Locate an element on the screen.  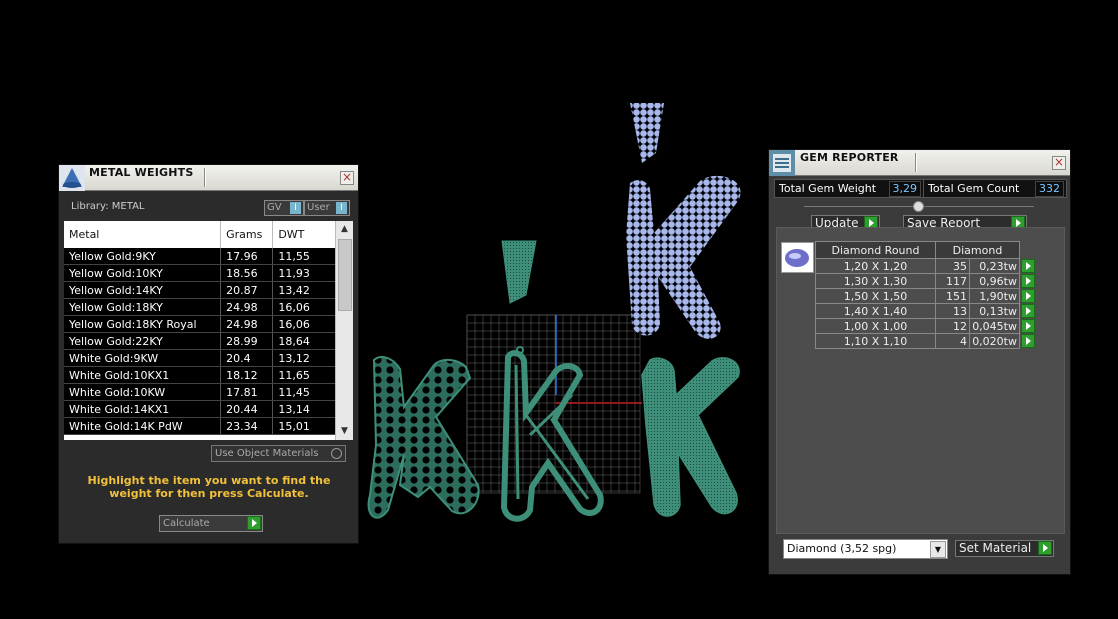
gem-slider is located at coordinates (919, 206).